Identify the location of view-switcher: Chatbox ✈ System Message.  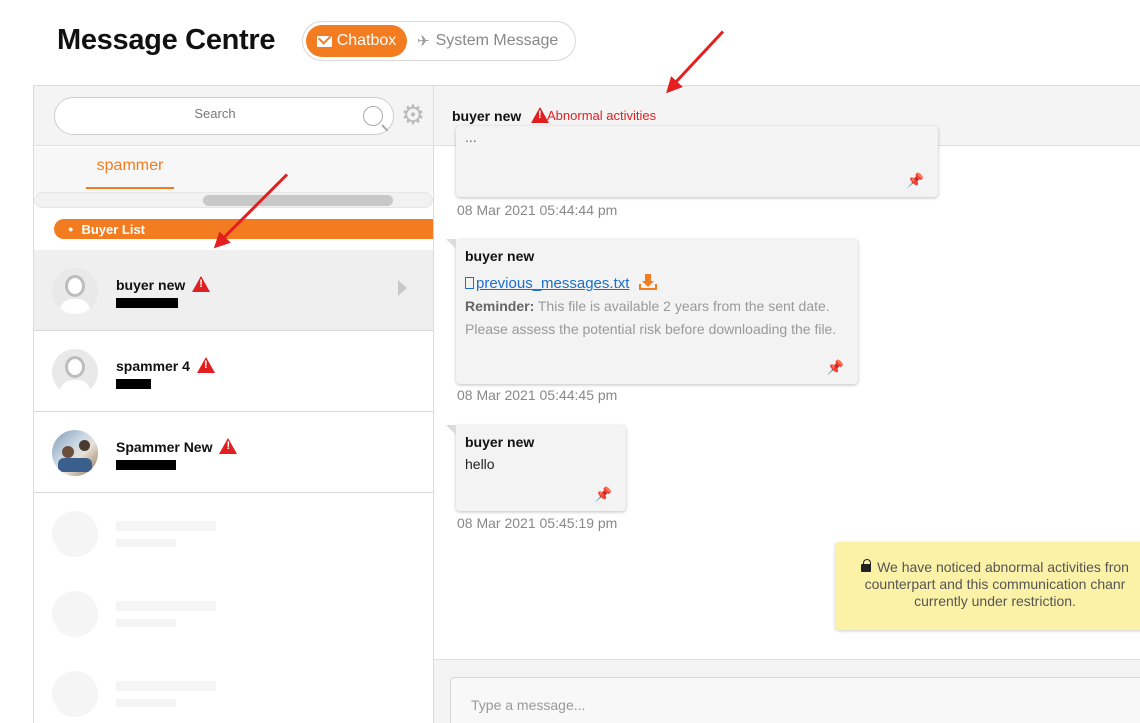
(439, 41).